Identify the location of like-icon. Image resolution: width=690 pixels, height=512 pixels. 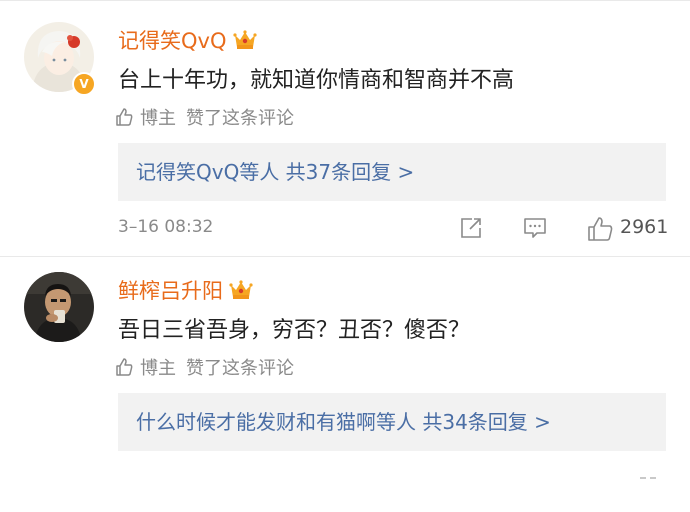
(600, 231).